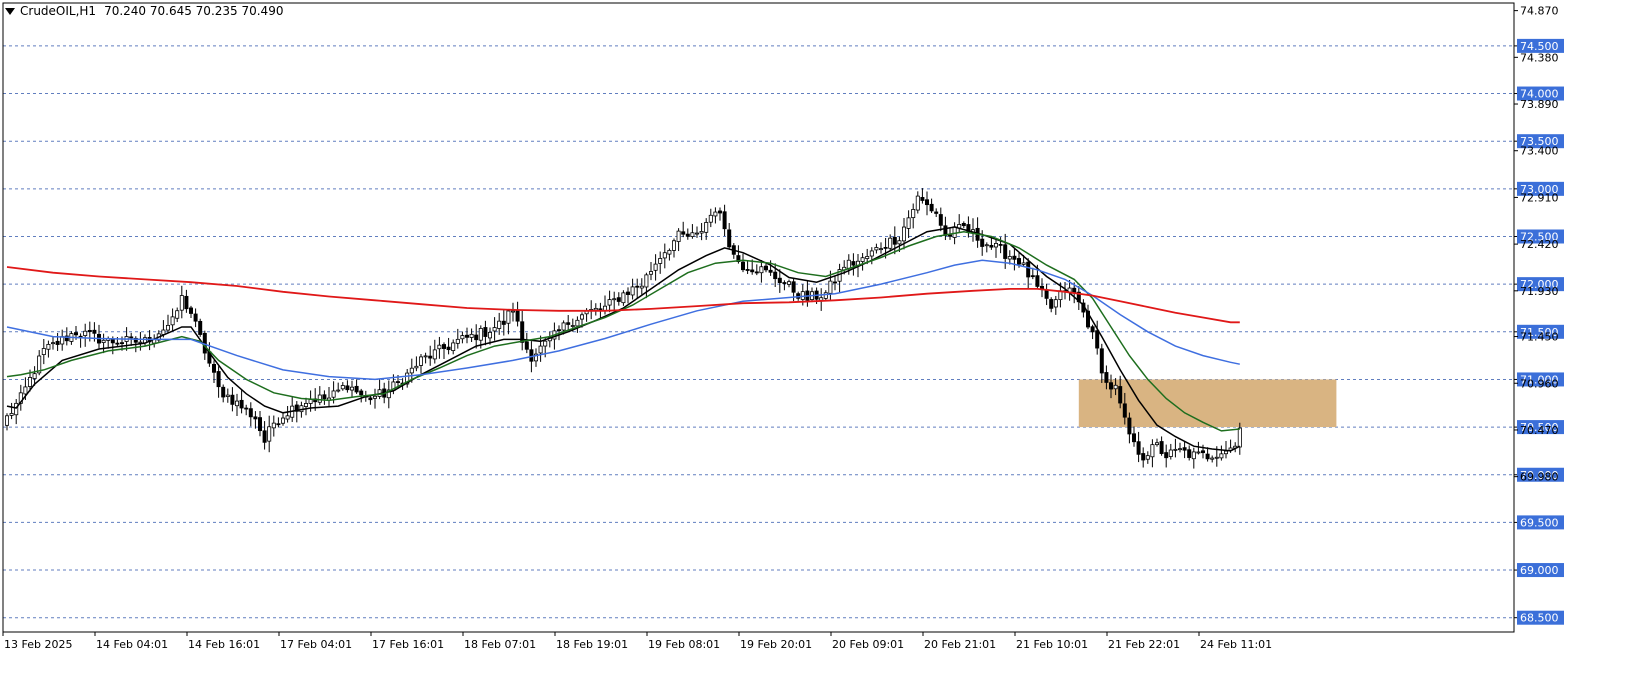  What do you see at coordinates (1536, 57) in the screenshot?
I see `price-label: 74.380` at bounding box center [1536, 57].